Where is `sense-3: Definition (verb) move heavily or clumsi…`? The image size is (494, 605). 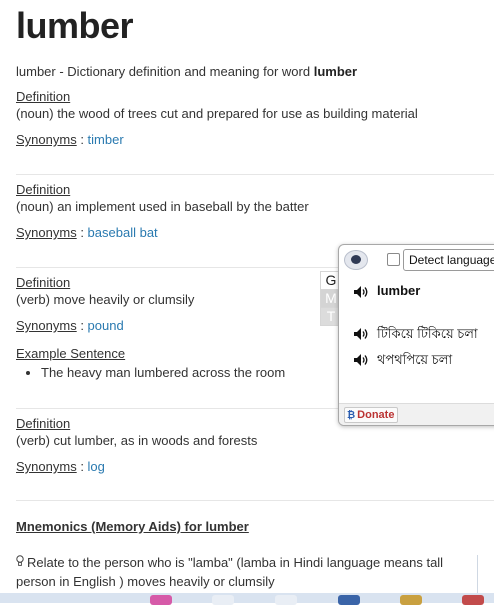
sense-3: Definition (verb) move heavily or clumsi… is located at coordinates (150, 327).